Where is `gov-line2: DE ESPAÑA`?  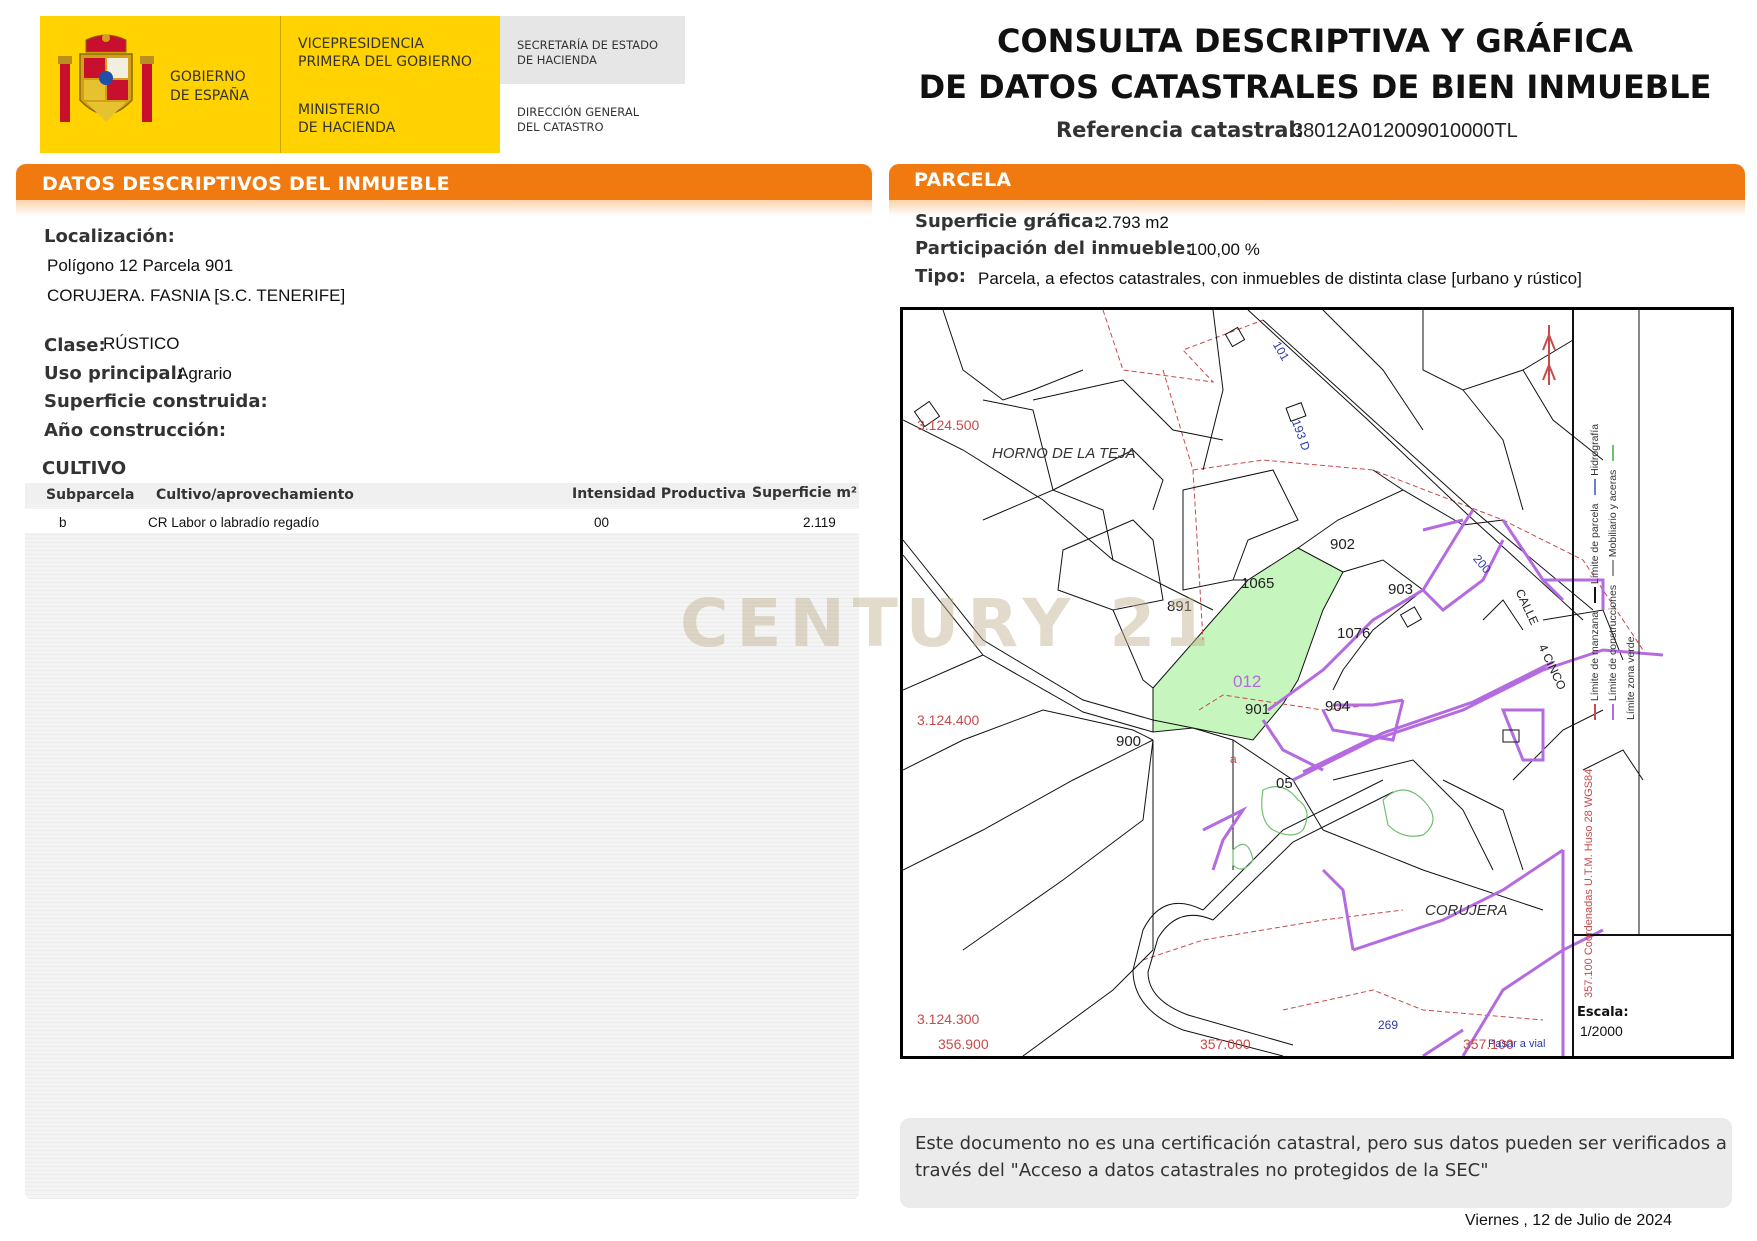
gov-line2: DE ESPAÑA is located at coordinates (209, 96).